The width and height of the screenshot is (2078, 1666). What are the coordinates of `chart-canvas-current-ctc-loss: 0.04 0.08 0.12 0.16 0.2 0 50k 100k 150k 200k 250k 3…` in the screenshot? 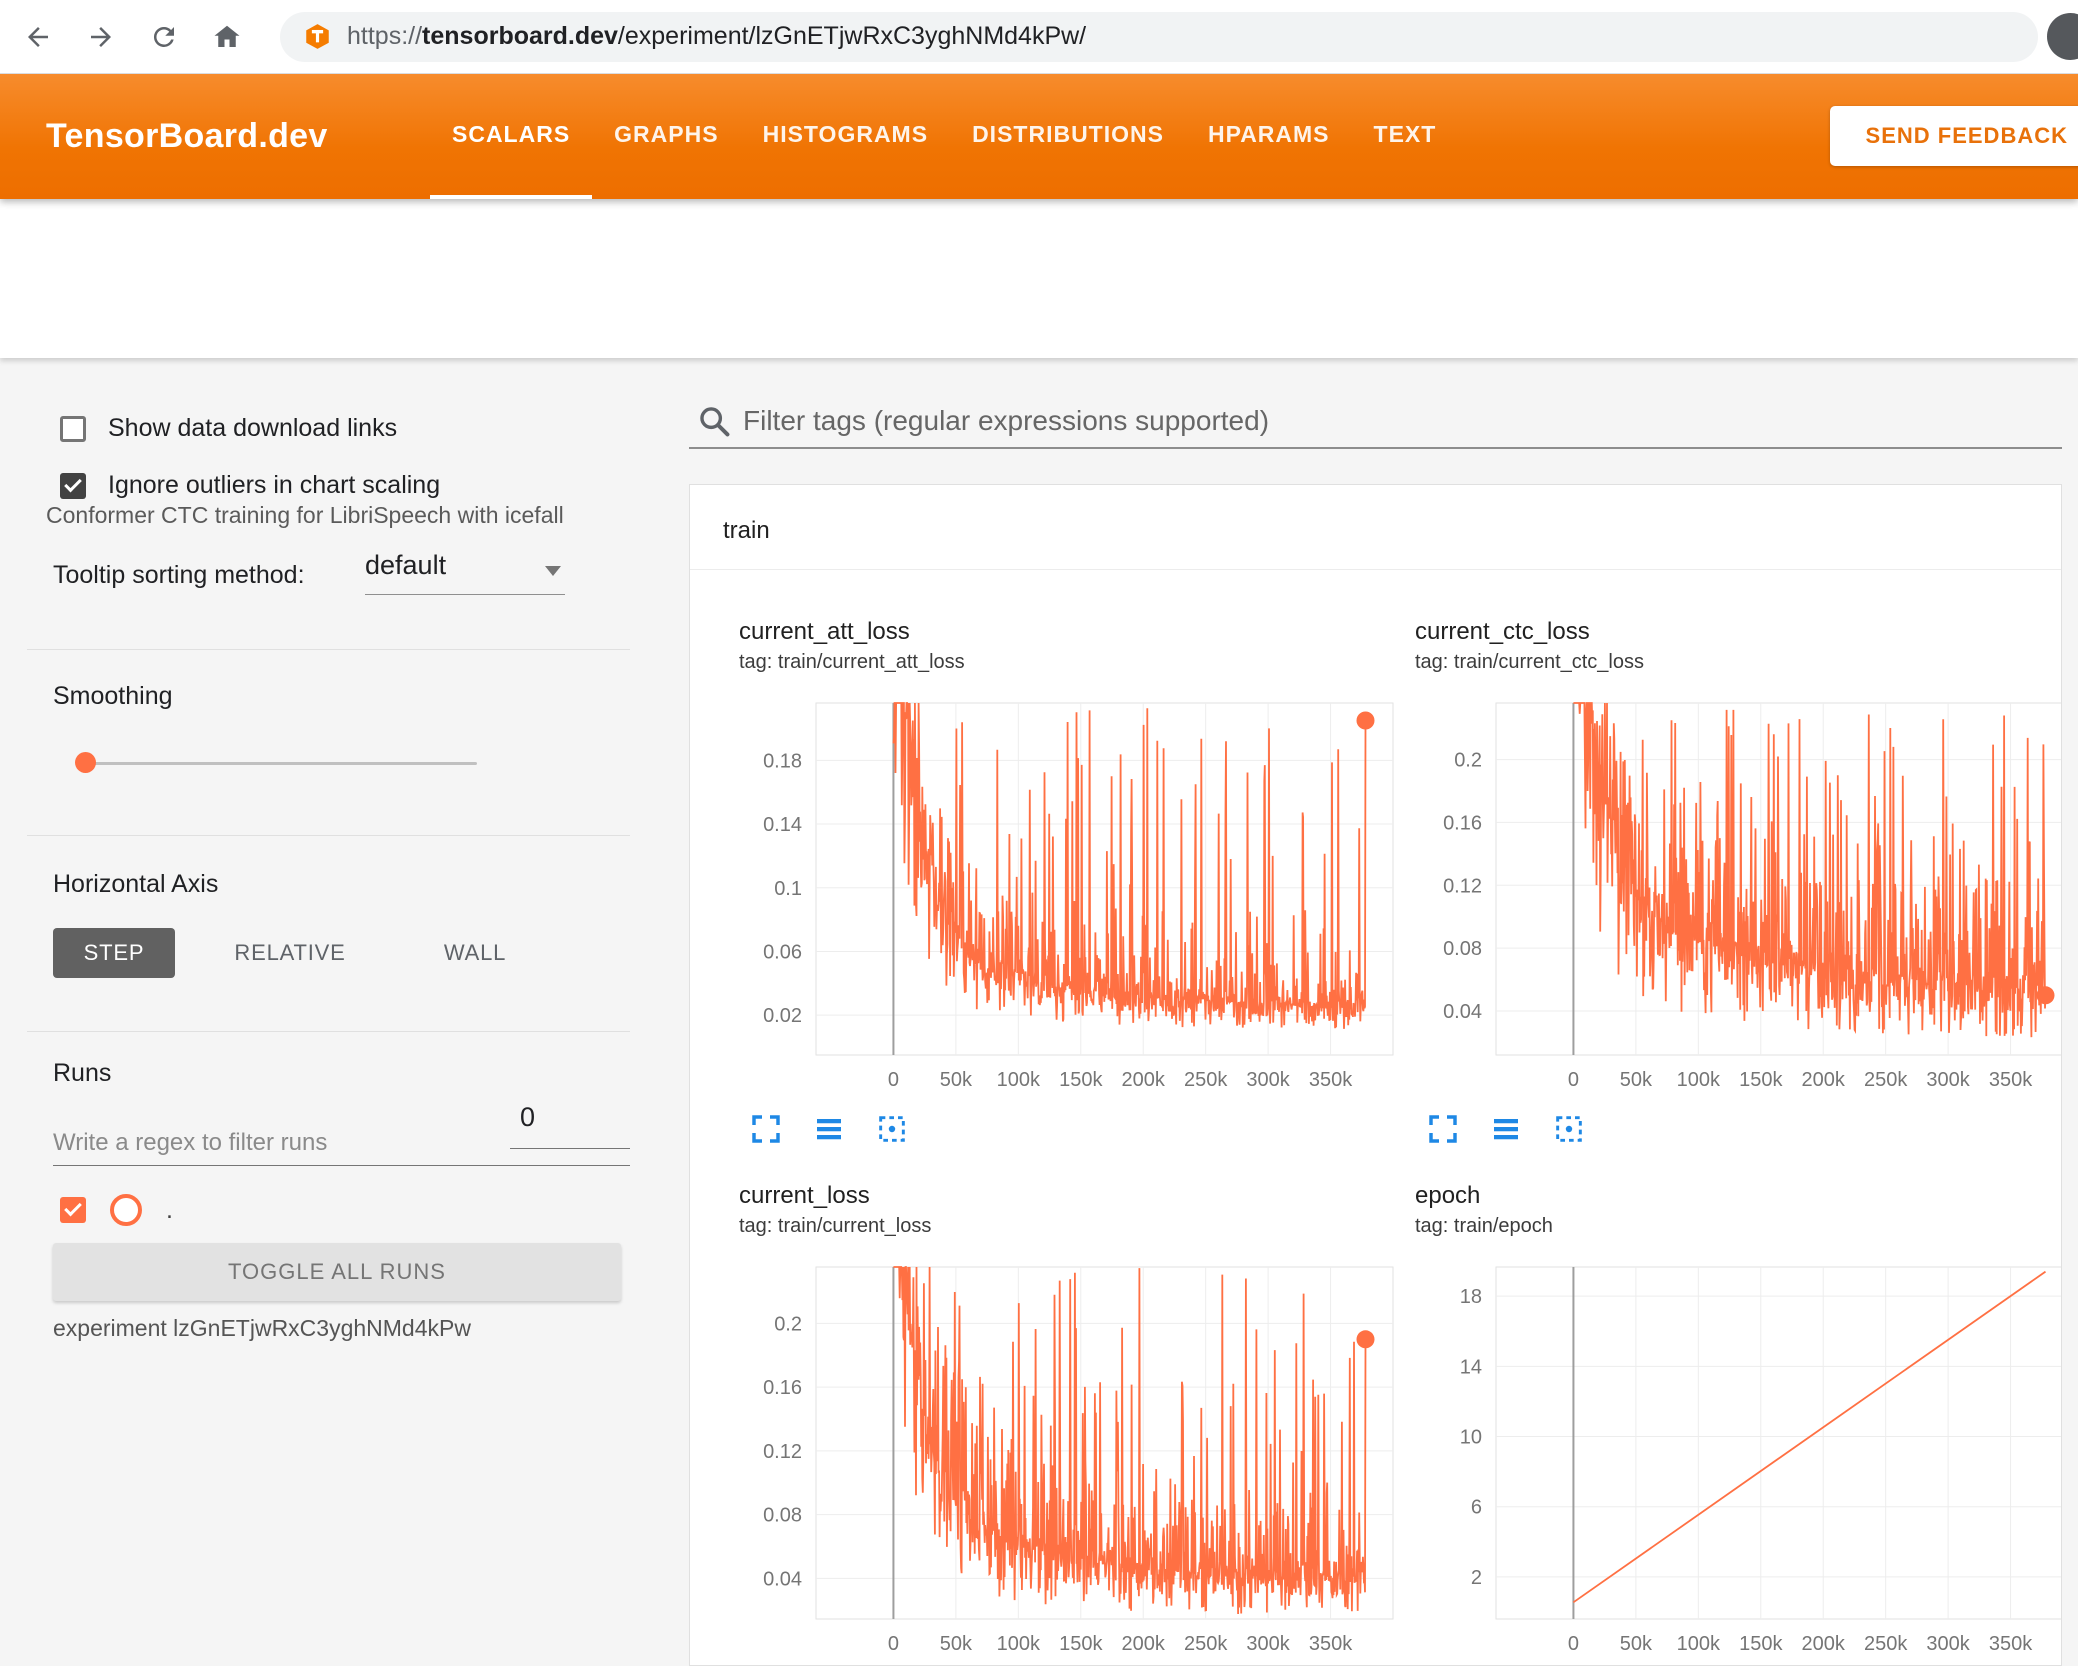 It's located at (1731, 902).